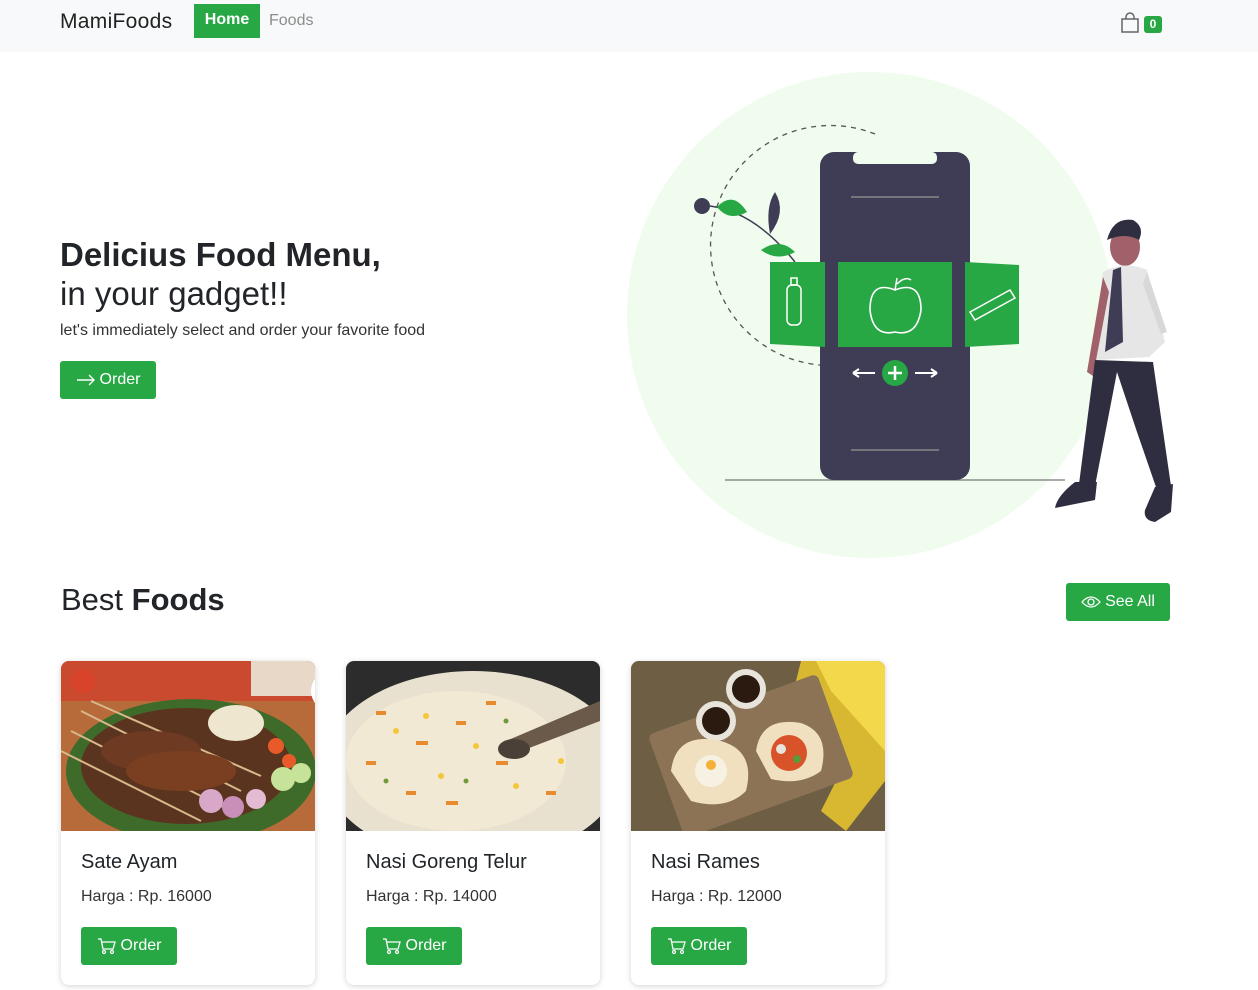 This screenshot has height=990, width=1258. What do you see at coordinates (1142, 24) in the screenshot?
I see `cart-button: 0` at bounding box center [1142, 24].